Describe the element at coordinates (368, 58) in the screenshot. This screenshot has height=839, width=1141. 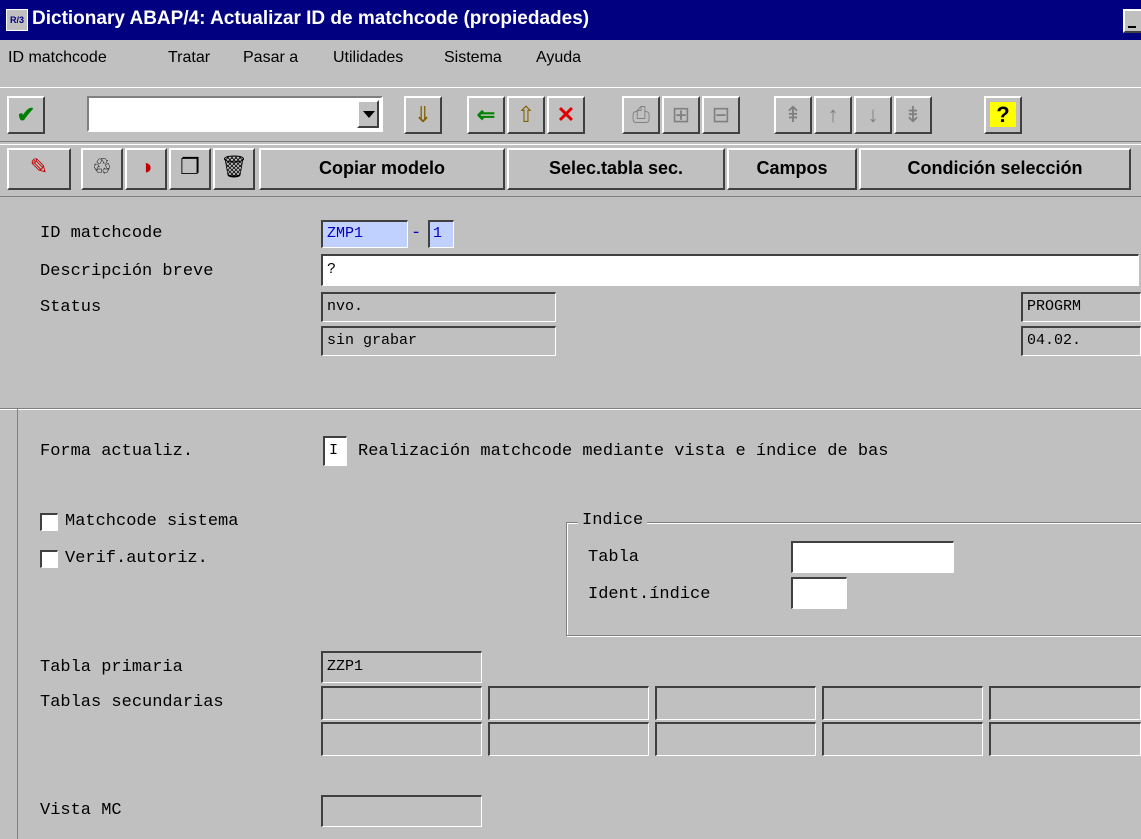
I see `menu-utilidades: Utilidades` at that location.